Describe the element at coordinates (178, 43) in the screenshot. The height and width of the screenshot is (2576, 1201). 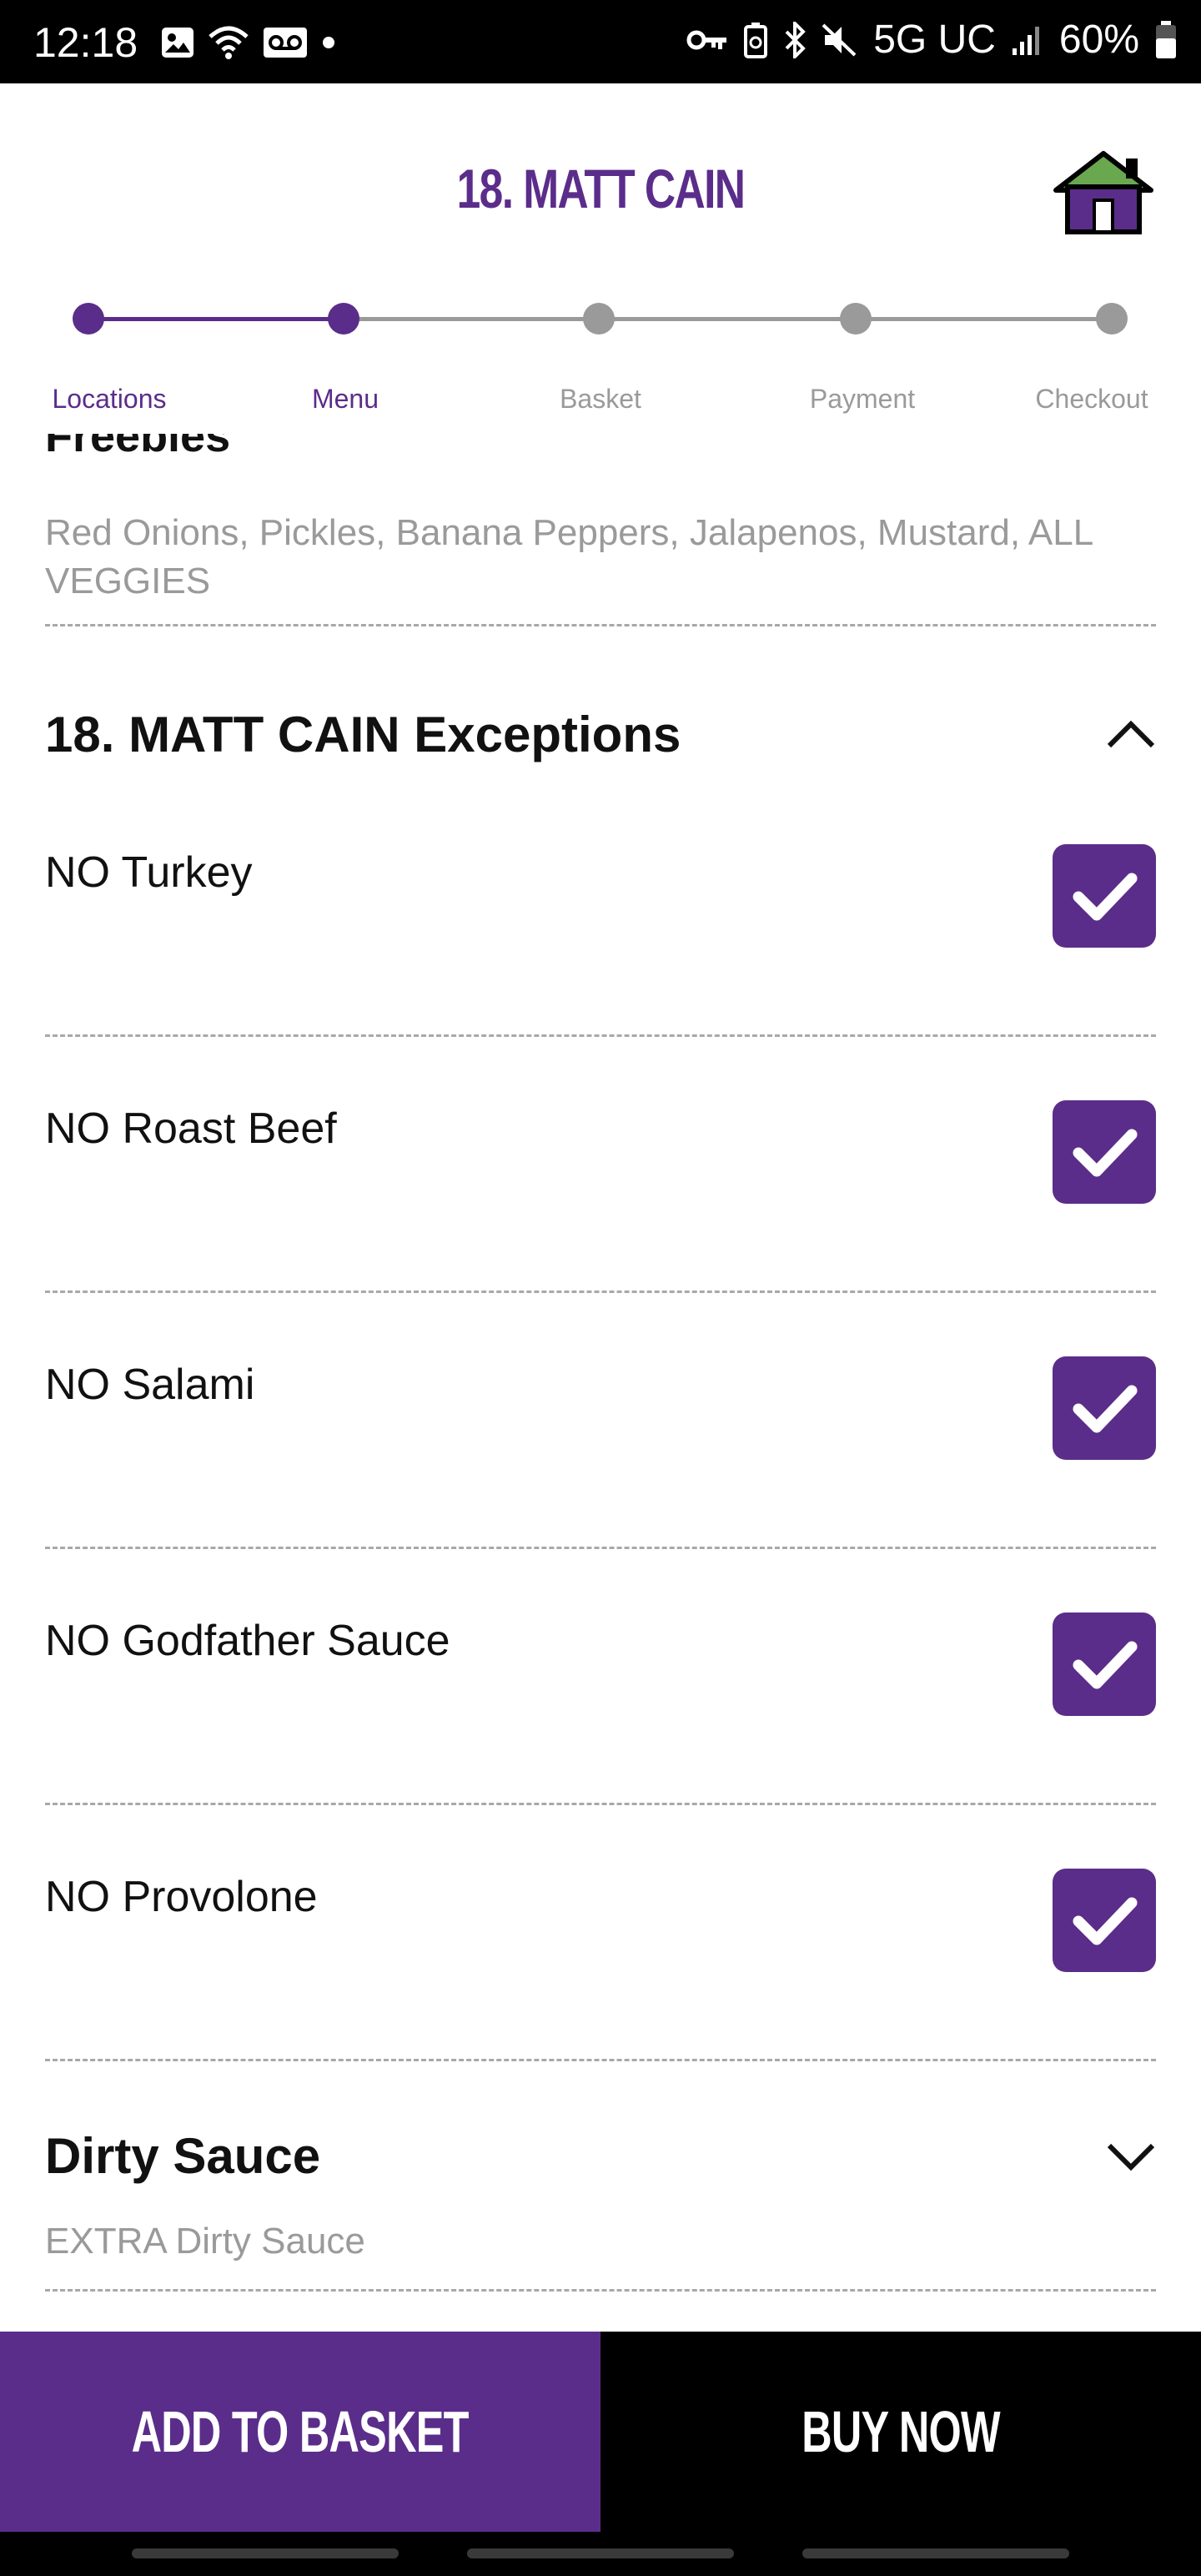
I see `gallery-icon` at that location.